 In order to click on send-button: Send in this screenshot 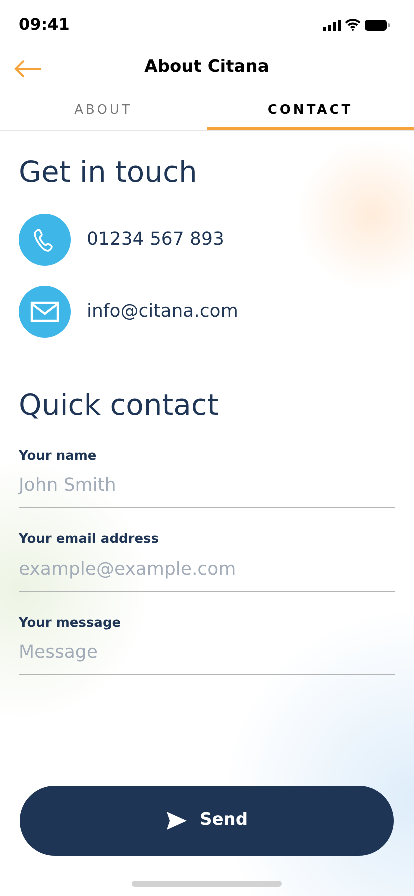, I will do `click(207, 821)`.